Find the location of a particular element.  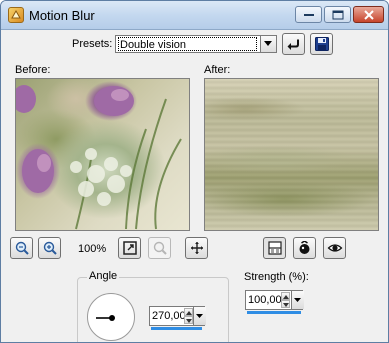

angle-dial is located at coordinates (111, 317).